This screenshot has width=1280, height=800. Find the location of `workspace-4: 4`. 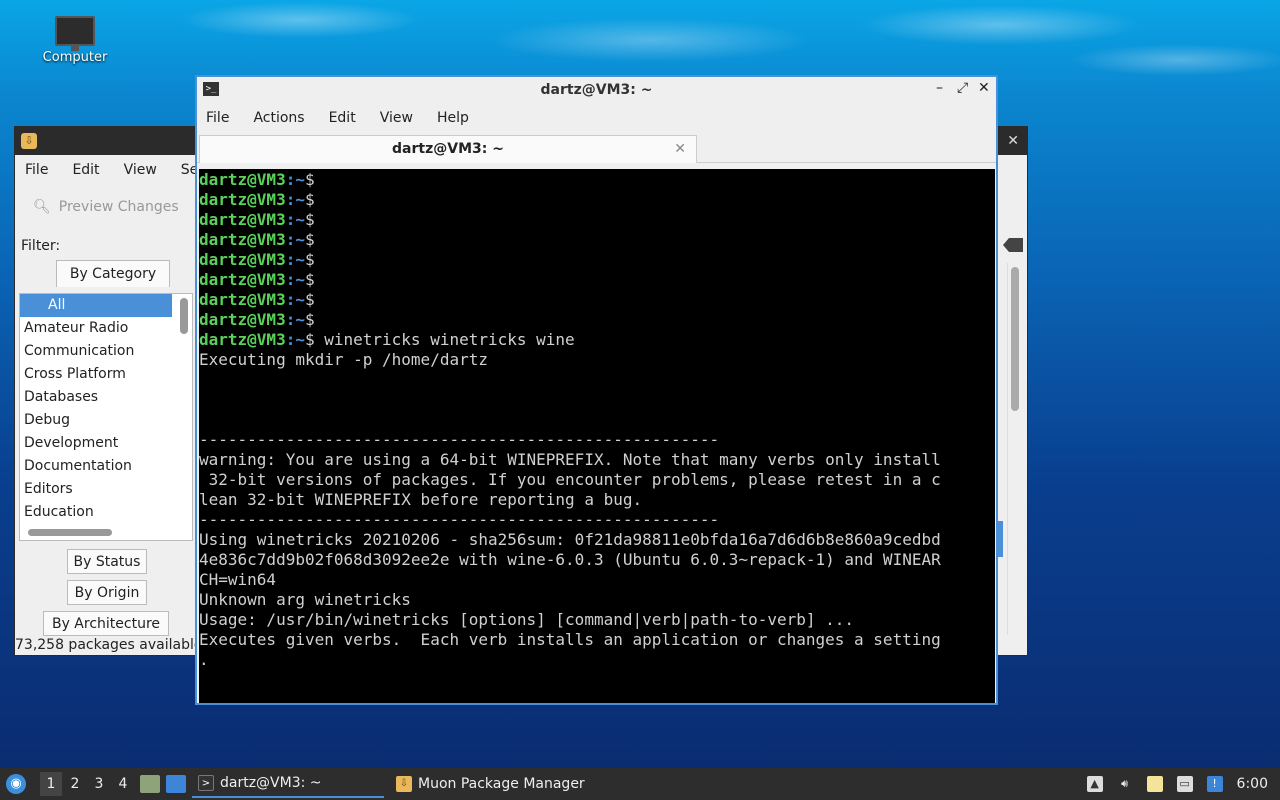

workspace-4: 4 is located at coordinates (123, 784).